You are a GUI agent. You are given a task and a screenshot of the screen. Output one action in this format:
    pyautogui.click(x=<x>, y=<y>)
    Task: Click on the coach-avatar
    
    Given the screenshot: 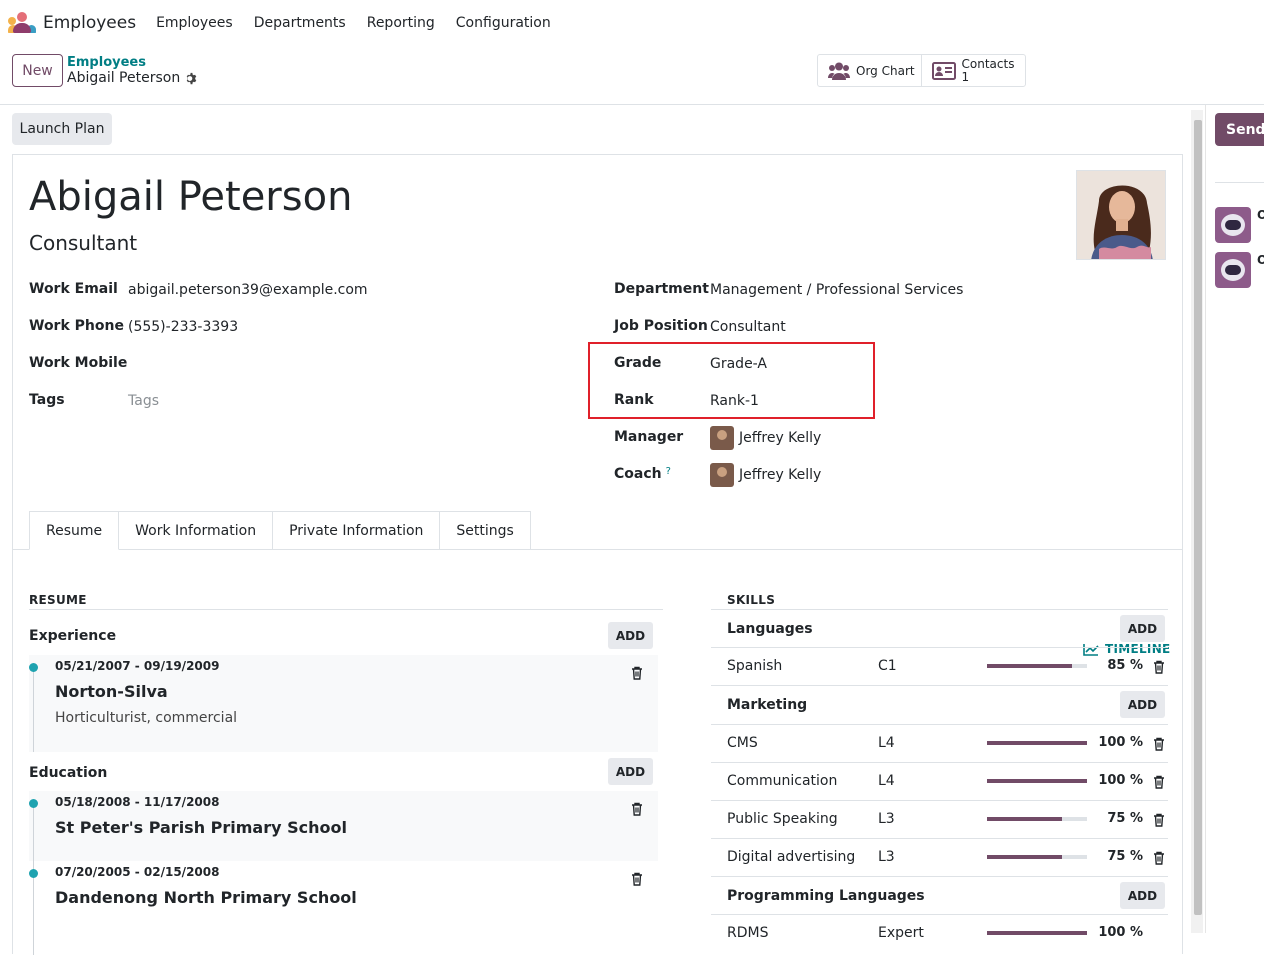 What is the action you would take?
    pyautogui.click(x=722, y=475)
    